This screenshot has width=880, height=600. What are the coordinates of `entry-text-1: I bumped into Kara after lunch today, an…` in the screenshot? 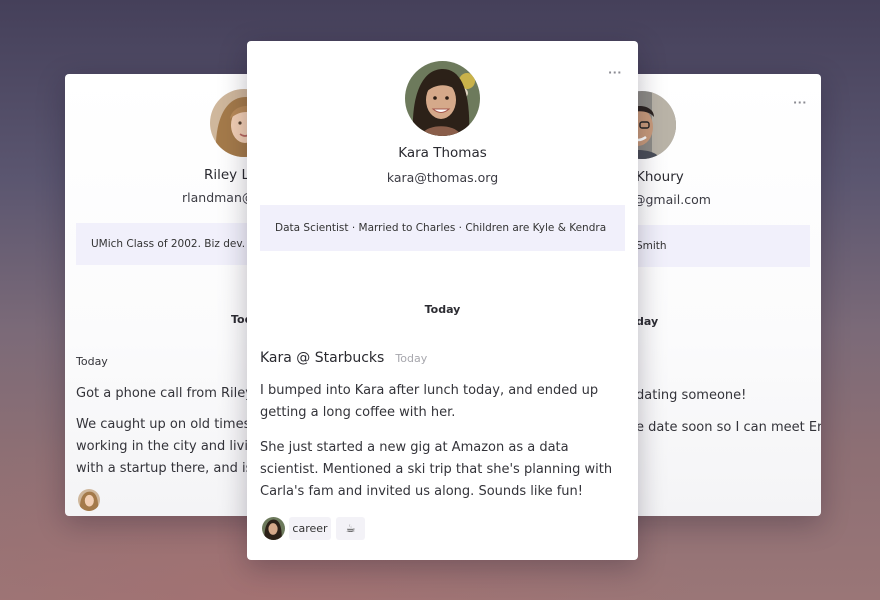 It's located at (429, 401).